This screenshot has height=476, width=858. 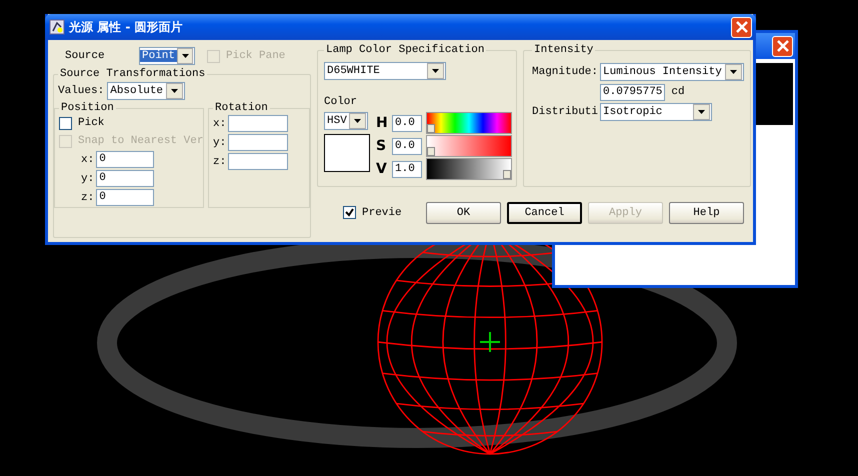 I want to click on checkbox-label: Snap to Nearest Ver, so click(x=141, y=141).